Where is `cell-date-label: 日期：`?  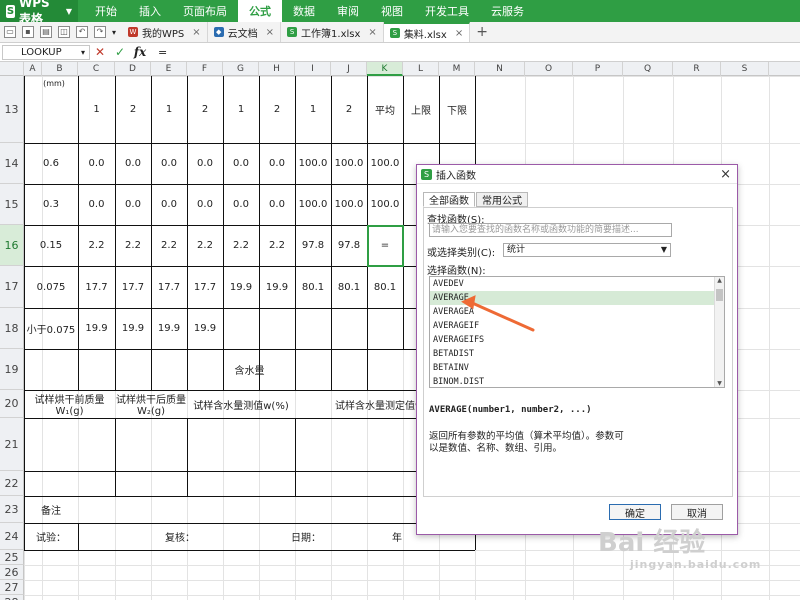 cell-date-label: 日期： is located at coordinates (310, 536).